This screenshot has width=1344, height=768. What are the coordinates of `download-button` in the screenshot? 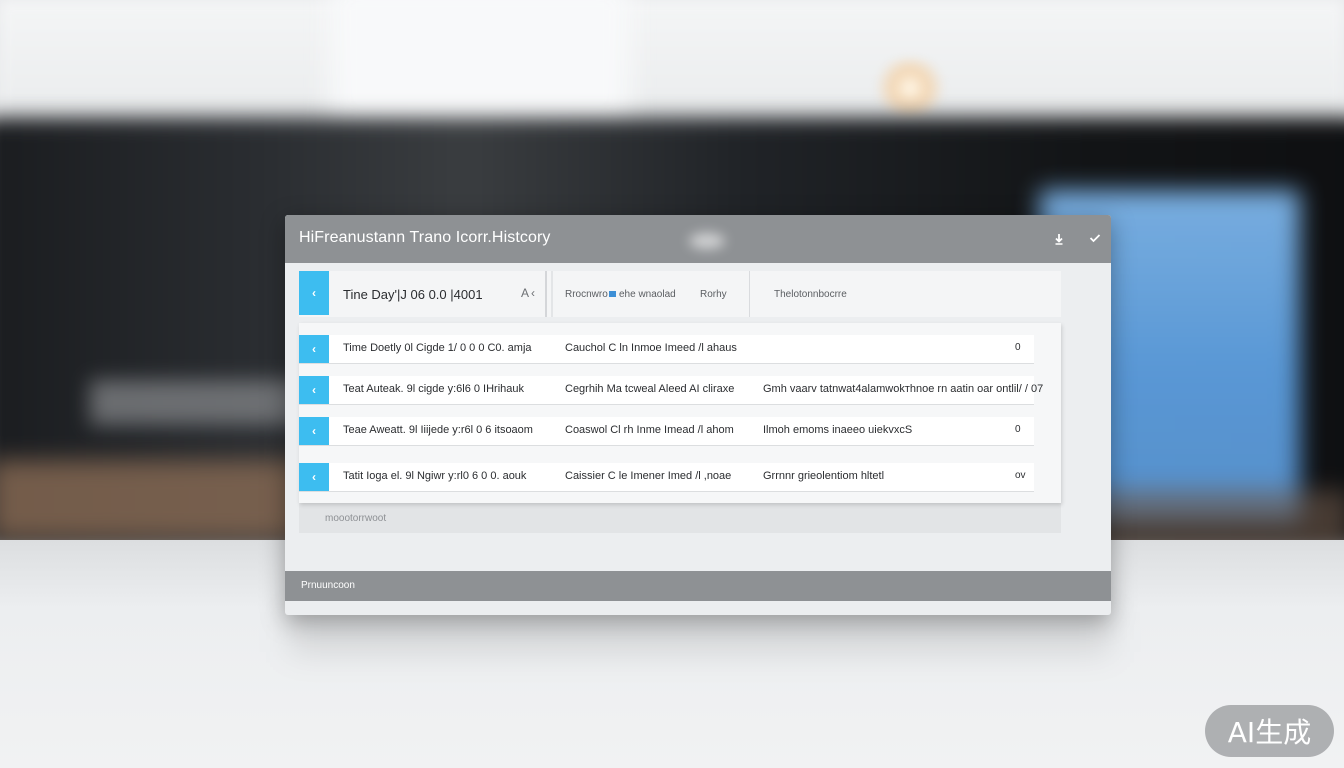 It's located at (1059, 239).